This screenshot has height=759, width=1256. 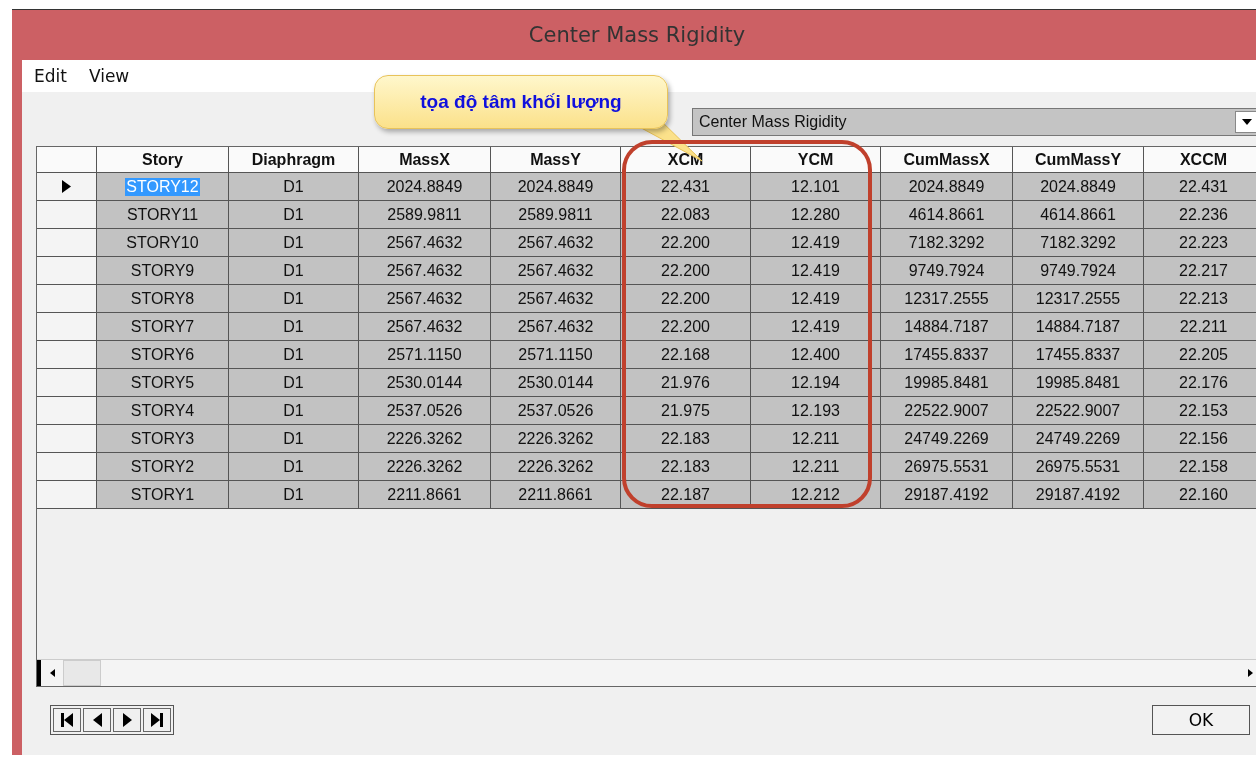 What do you see at coordinates (974, 122) in the screenshot?
I see `table-dropdown: Center Mass Rigidity` at bounding box center [974, 122].